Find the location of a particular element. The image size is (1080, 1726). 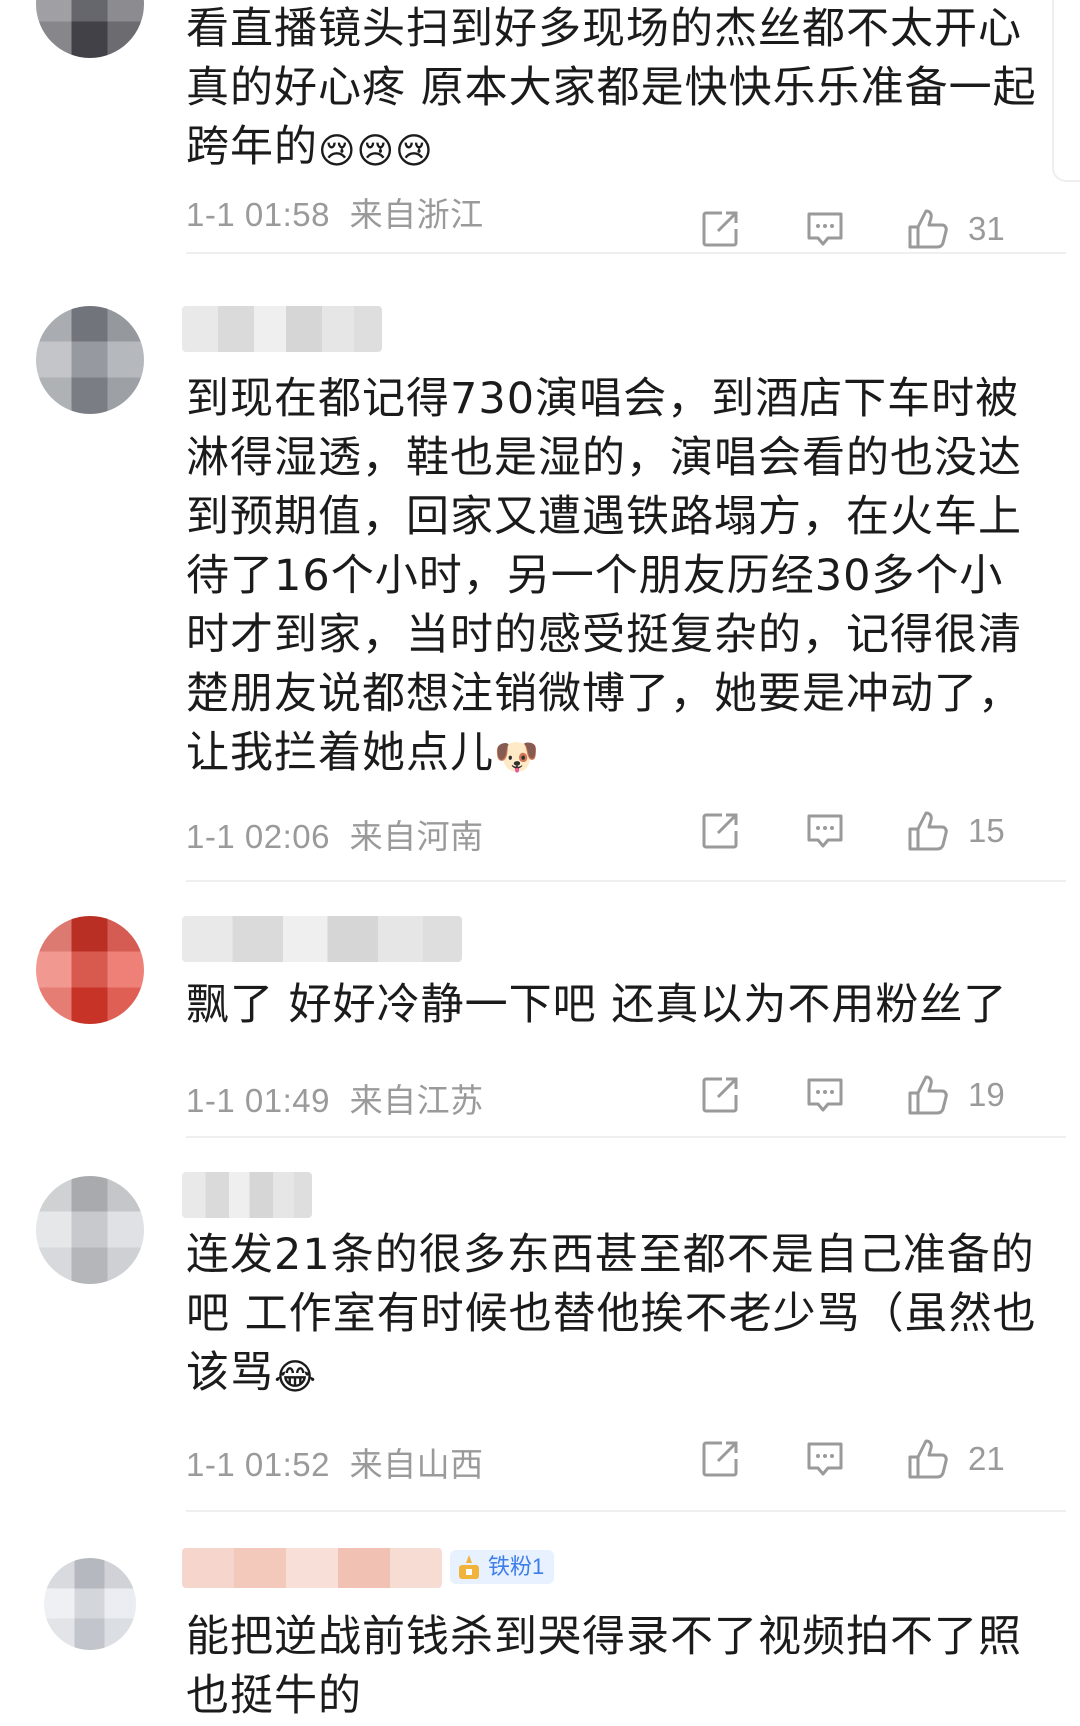

badge-label: 铁粉1 is located at coordinates (516, 1566).